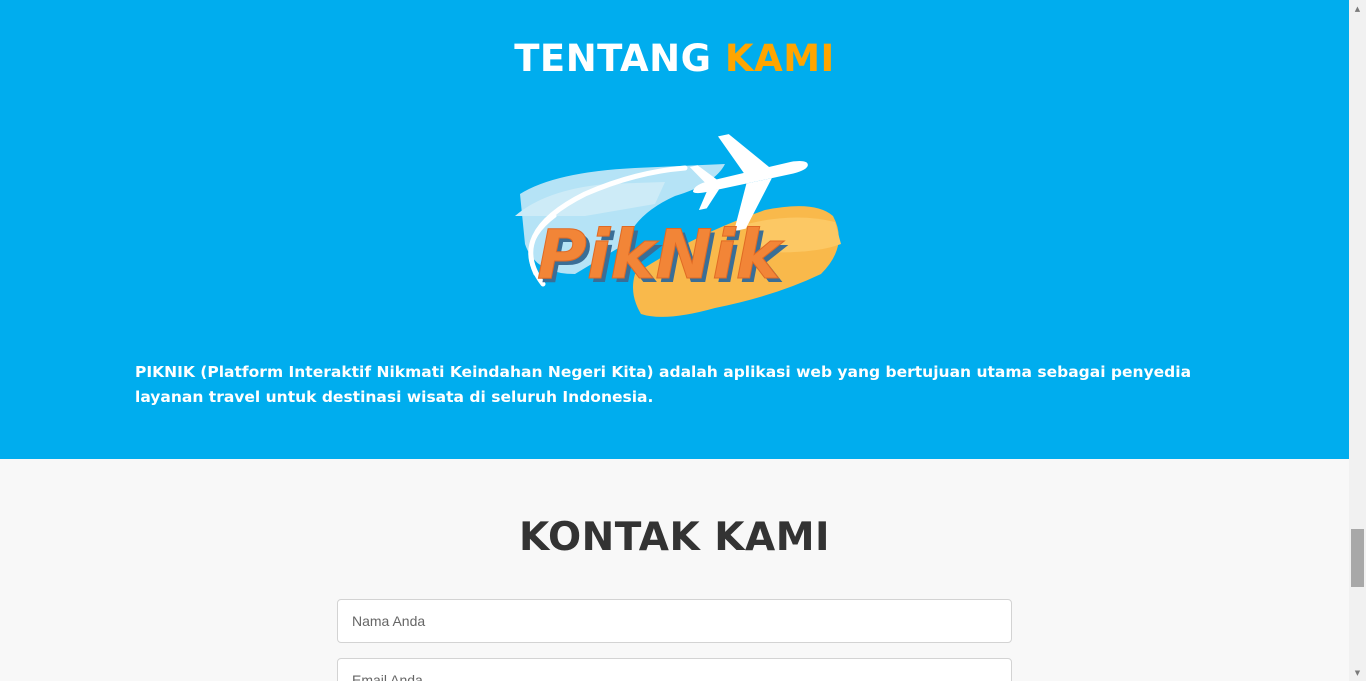 The height and width of the screenshot is (681, 1366). What do you see at coordinates (674, 621) in the screenshot?
I see `name-field` at bounding box center [674, 621].